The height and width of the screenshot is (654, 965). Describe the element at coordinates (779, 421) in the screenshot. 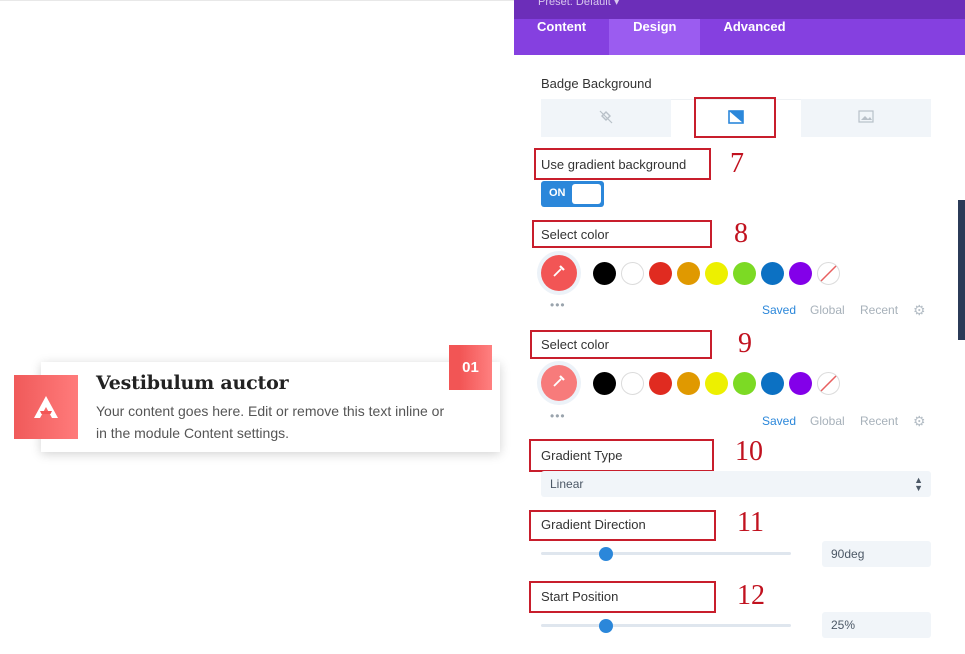

I see `palette-tab-saved-2: Saved` at that location.